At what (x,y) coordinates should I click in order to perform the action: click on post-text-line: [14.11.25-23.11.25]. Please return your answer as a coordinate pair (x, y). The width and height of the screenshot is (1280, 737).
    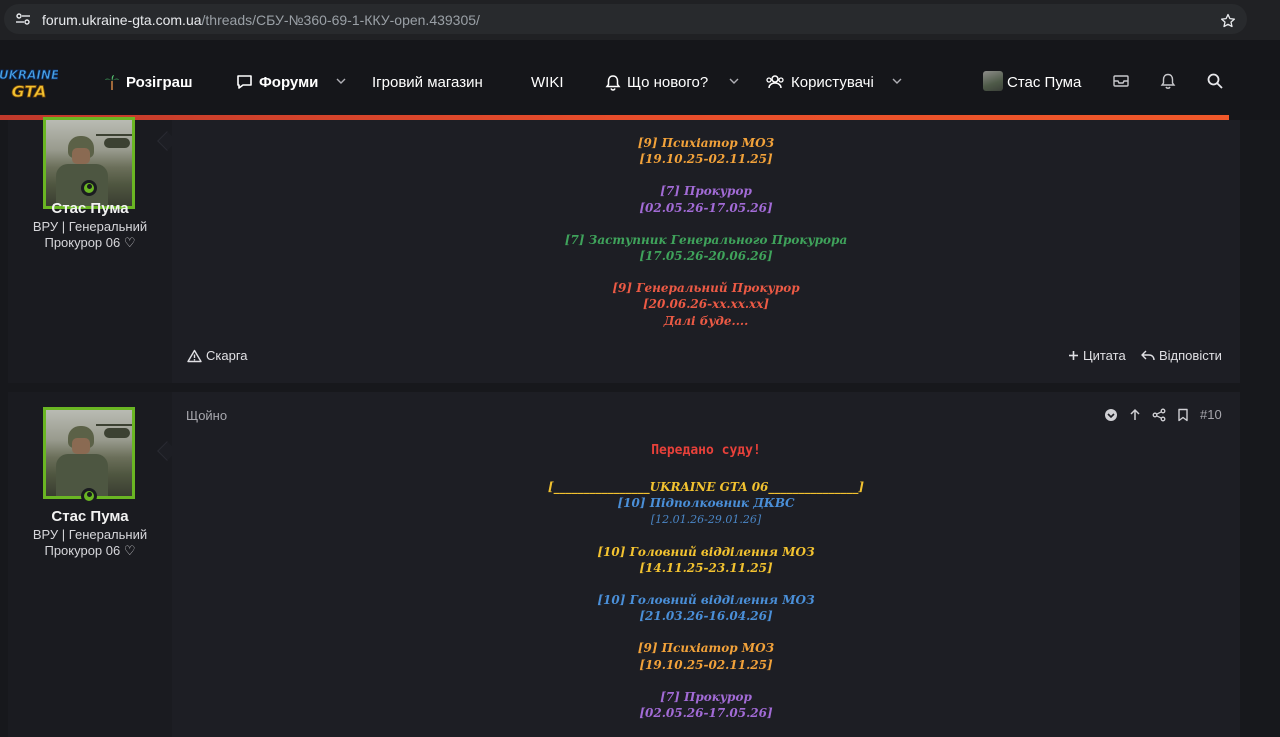
    Looking at the image, I should click on (706, 568).